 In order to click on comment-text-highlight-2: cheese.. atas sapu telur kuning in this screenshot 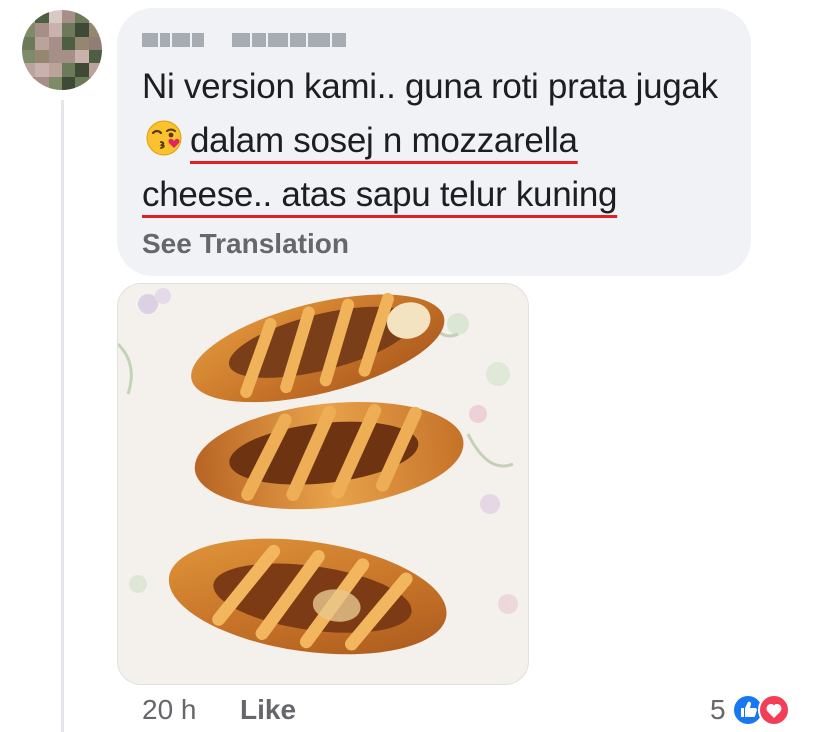, I will do `click(380, 194)`.